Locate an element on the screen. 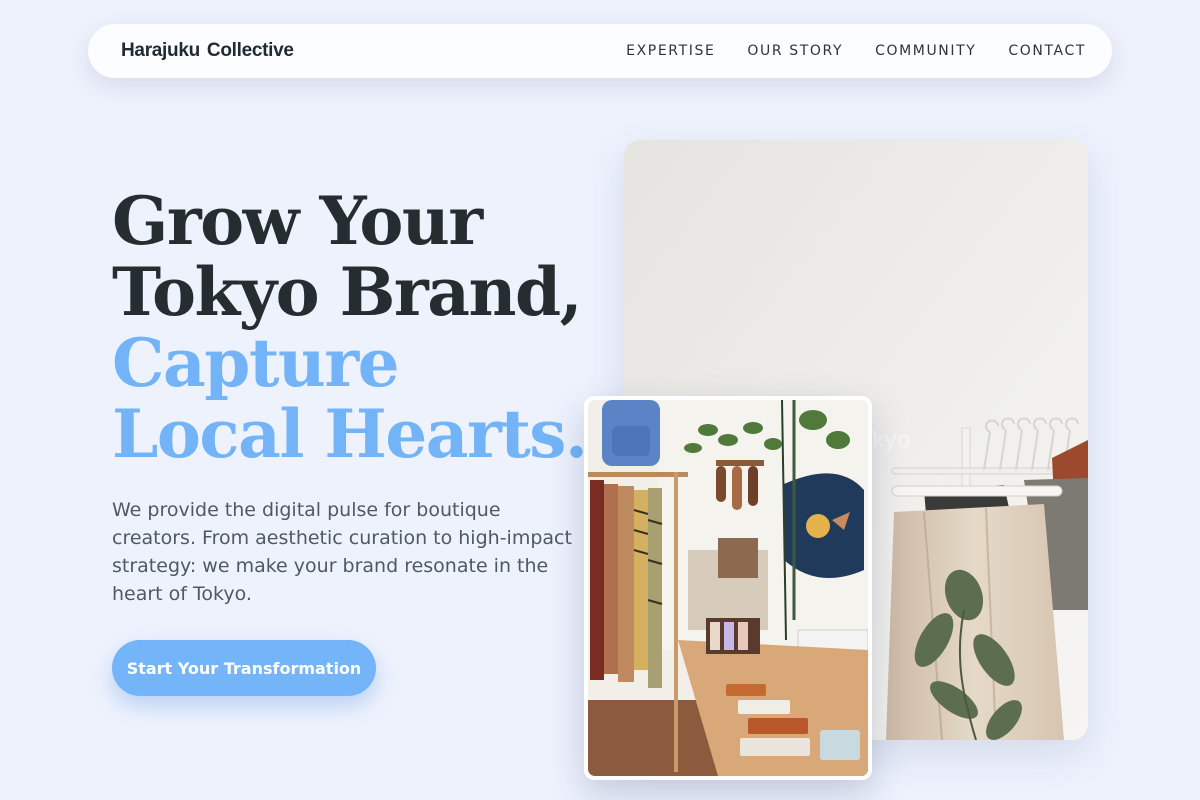 The height and width of the screenshot is (800, 1200). start-transformation-button: Start Your Transformation is located at coordinates (244, 668).